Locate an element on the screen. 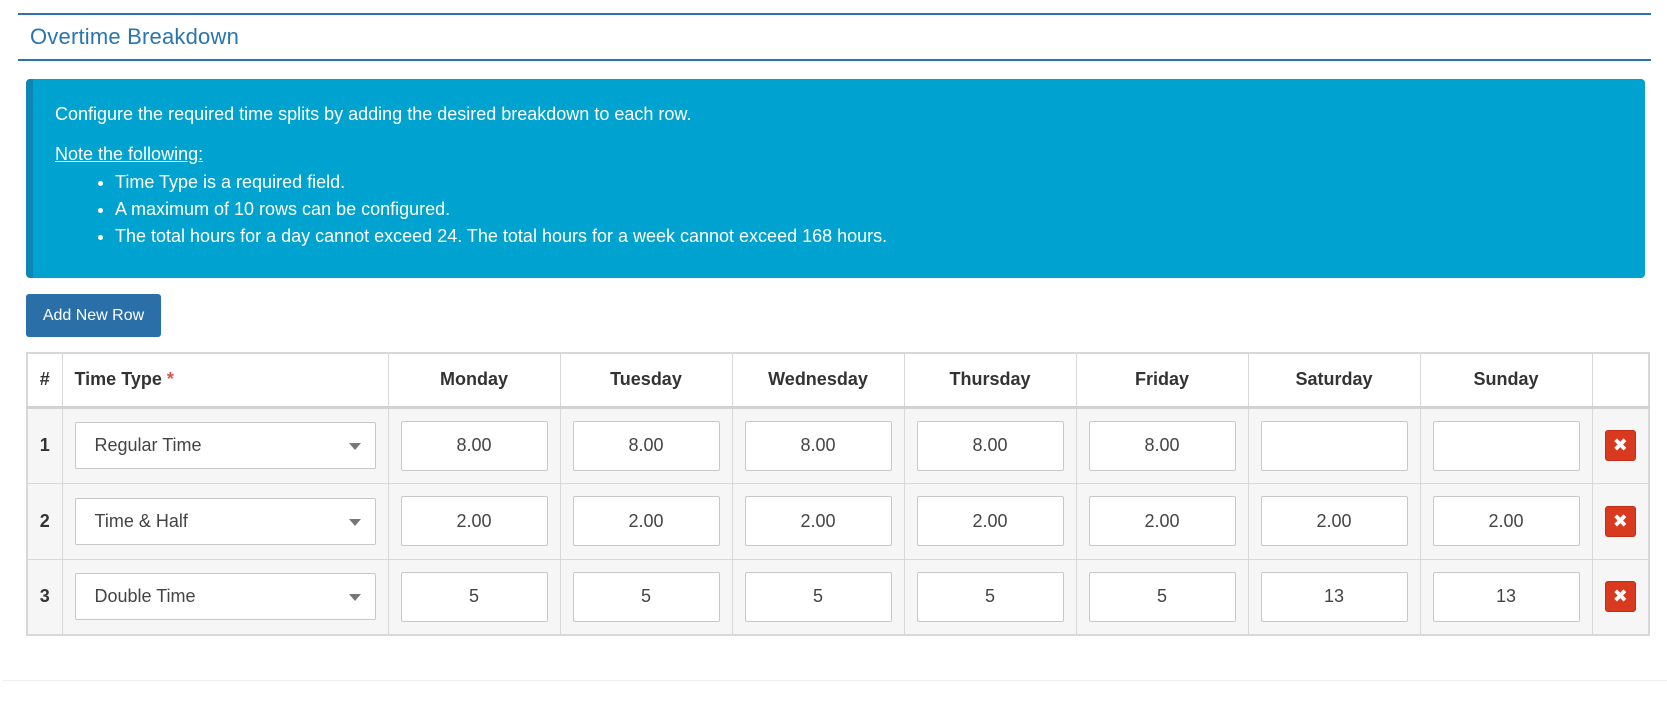 The width and height of the screenshot is (1667, 728). row-number: 3 is located at coordinates (44, 597).